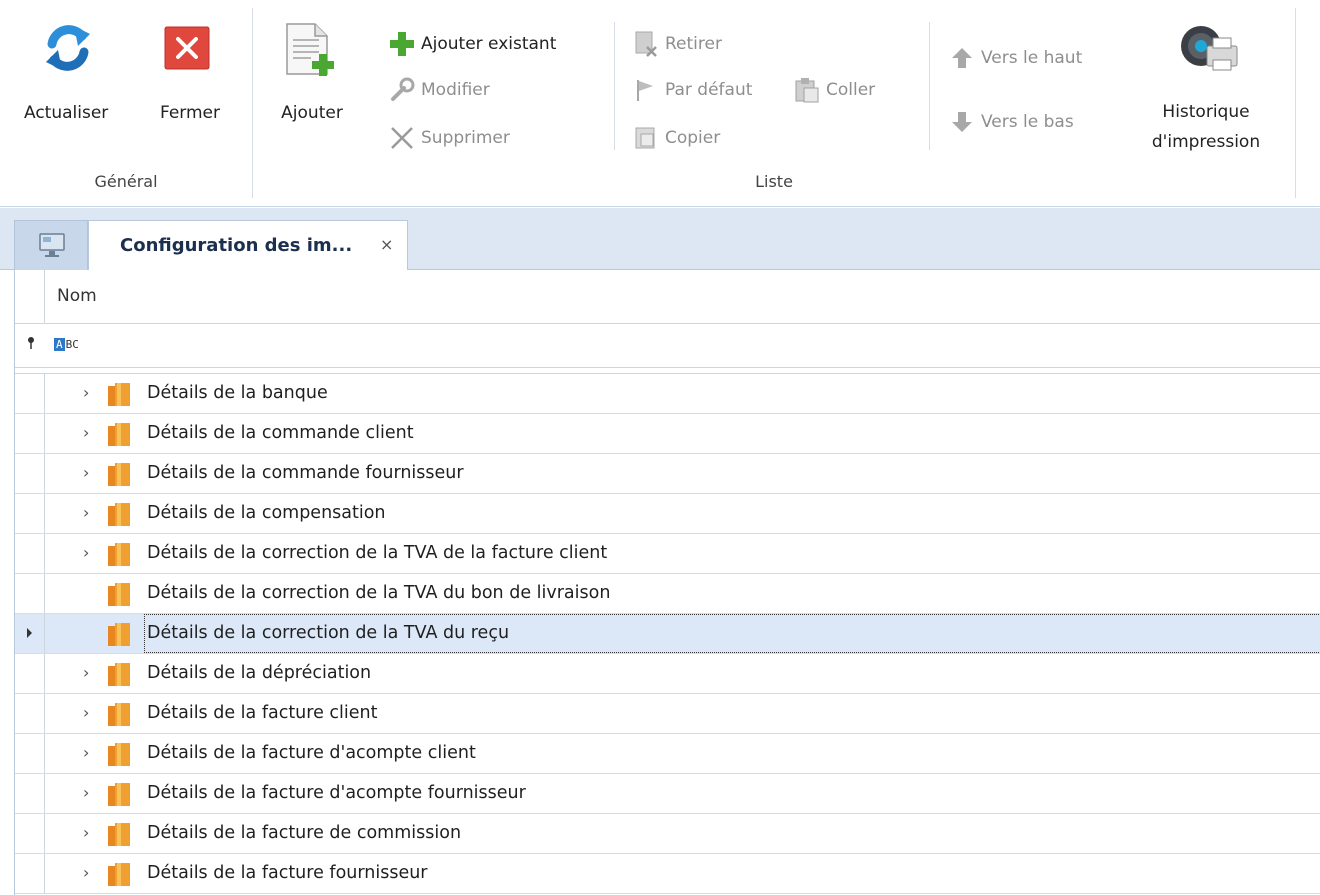  Describe the element at coordinates (667, 874) in the screenshot. I see `table-row: › Détails de la facture fournisseur` at that location.